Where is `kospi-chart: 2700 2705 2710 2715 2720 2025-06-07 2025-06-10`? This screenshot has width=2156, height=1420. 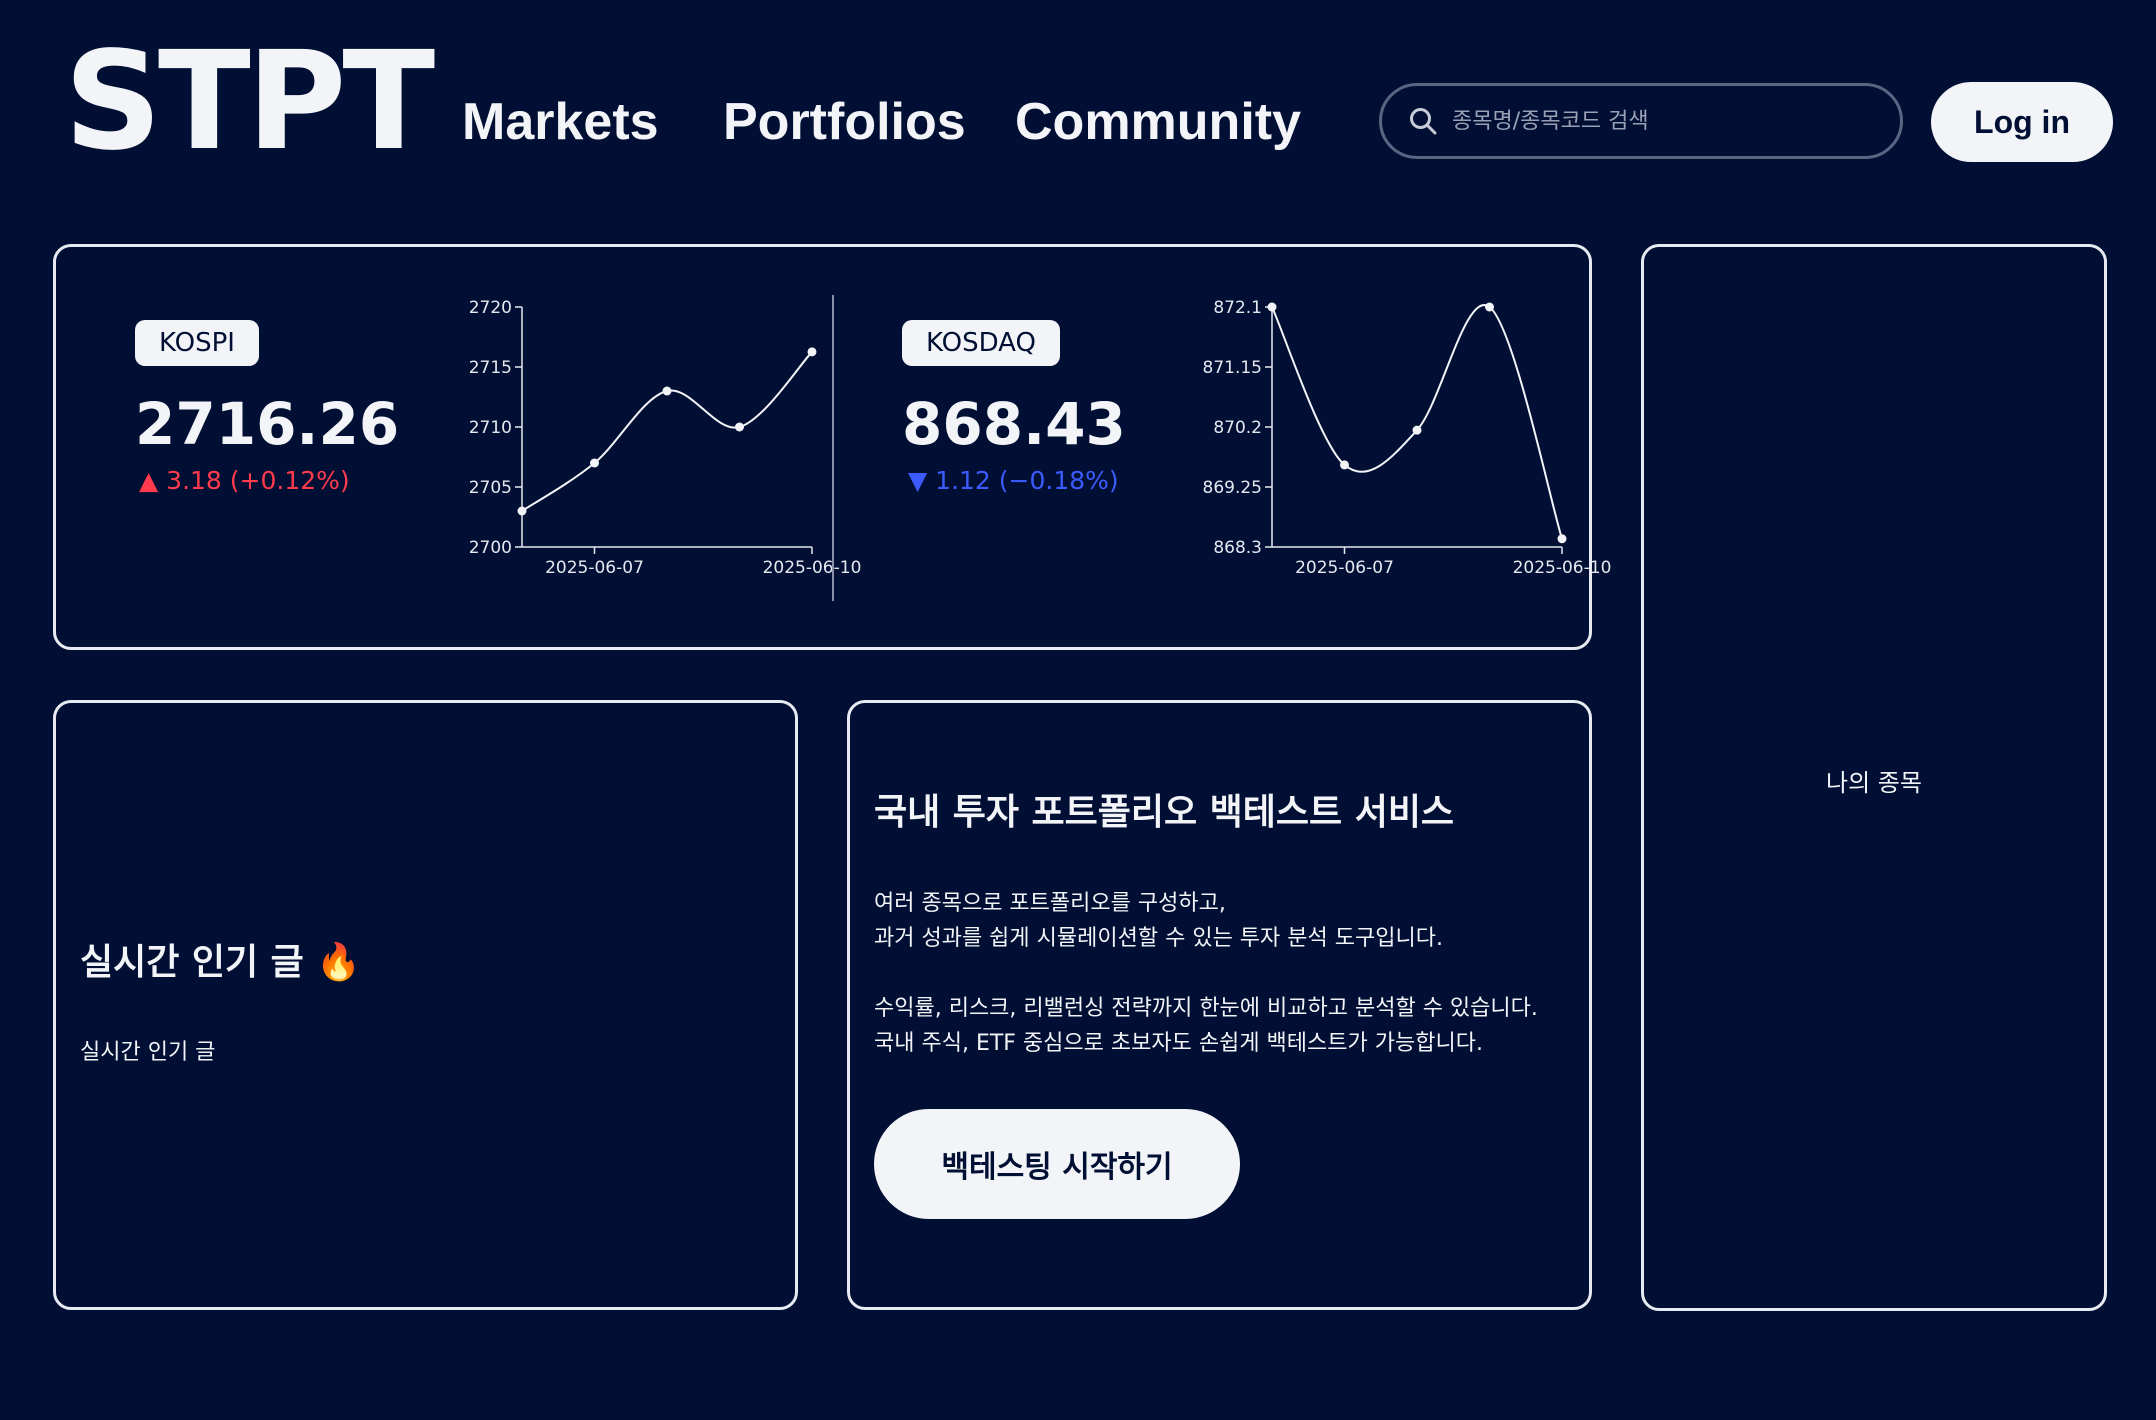 kospi-chart: 2700 2705 2710 2715 2720 2025-06-07 2025-06-10 is located at coordinates (665, 438).